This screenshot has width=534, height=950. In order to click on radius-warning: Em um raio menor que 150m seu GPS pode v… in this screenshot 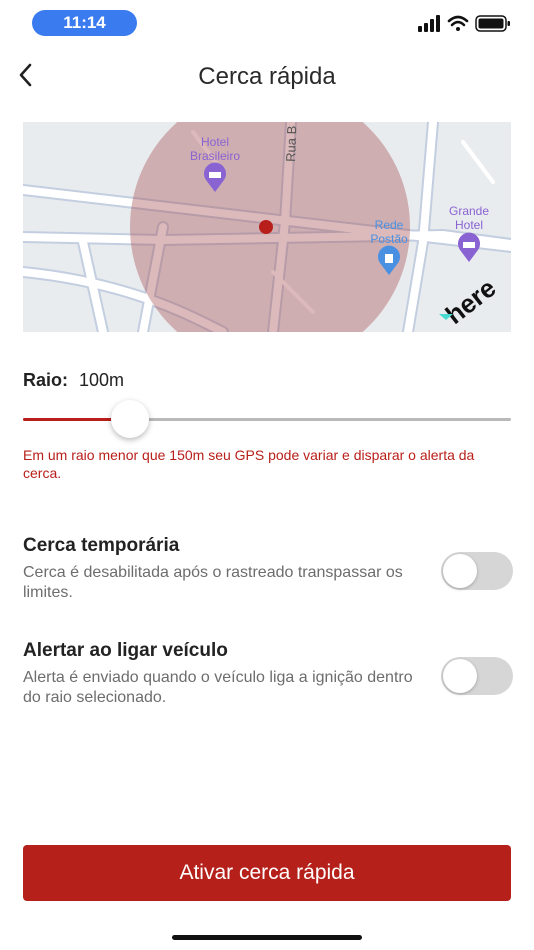, I will do `click(249, 464)`.